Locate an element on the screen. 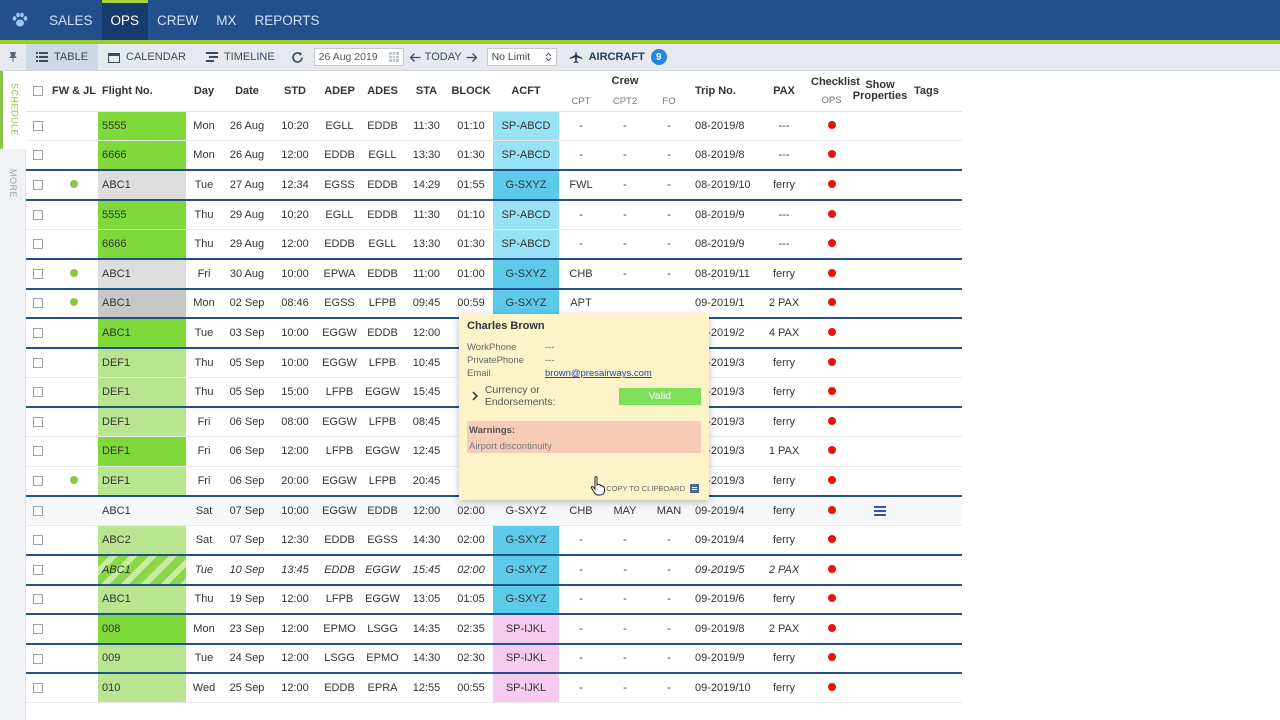  flight-no-cell: 008 is located at coordinates (142, 629).